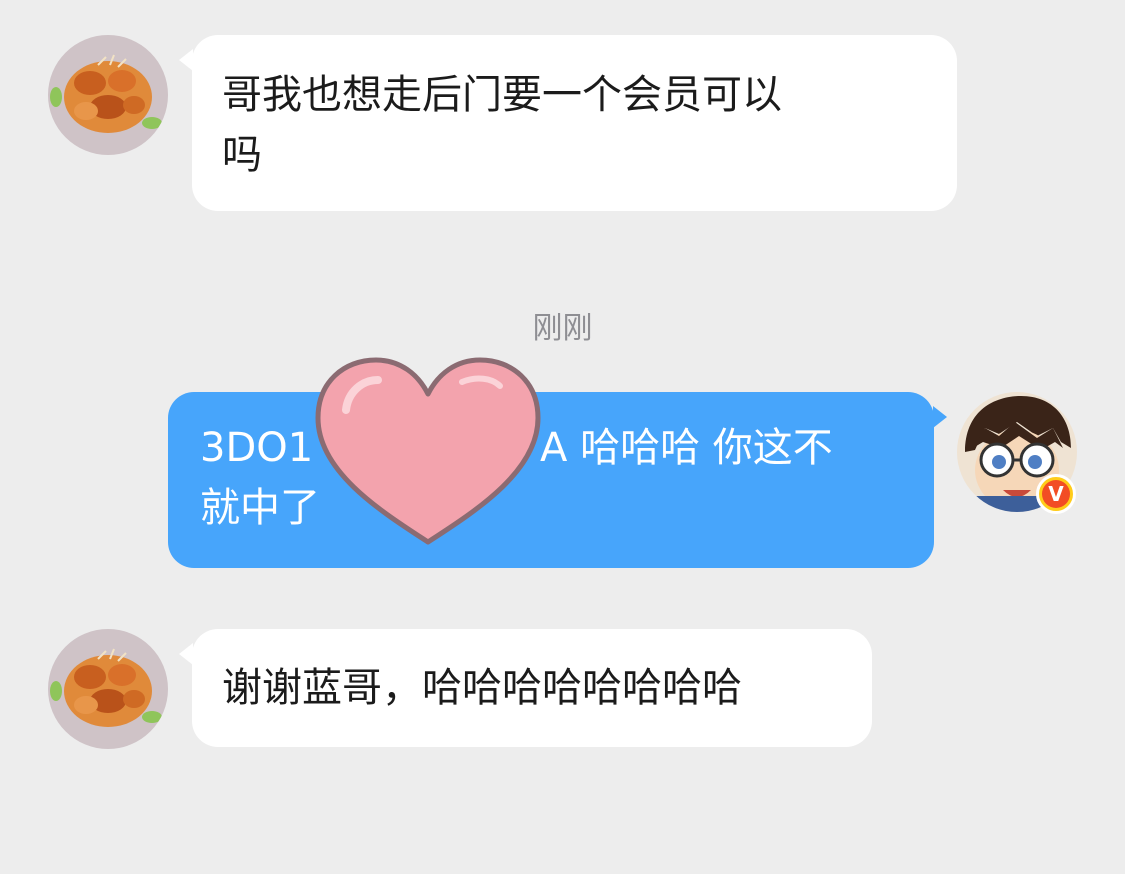 Image resolution: width=1125 pixels, height=874 pixels. I want to click on vip-badge-label: V, so click(1056, 494).